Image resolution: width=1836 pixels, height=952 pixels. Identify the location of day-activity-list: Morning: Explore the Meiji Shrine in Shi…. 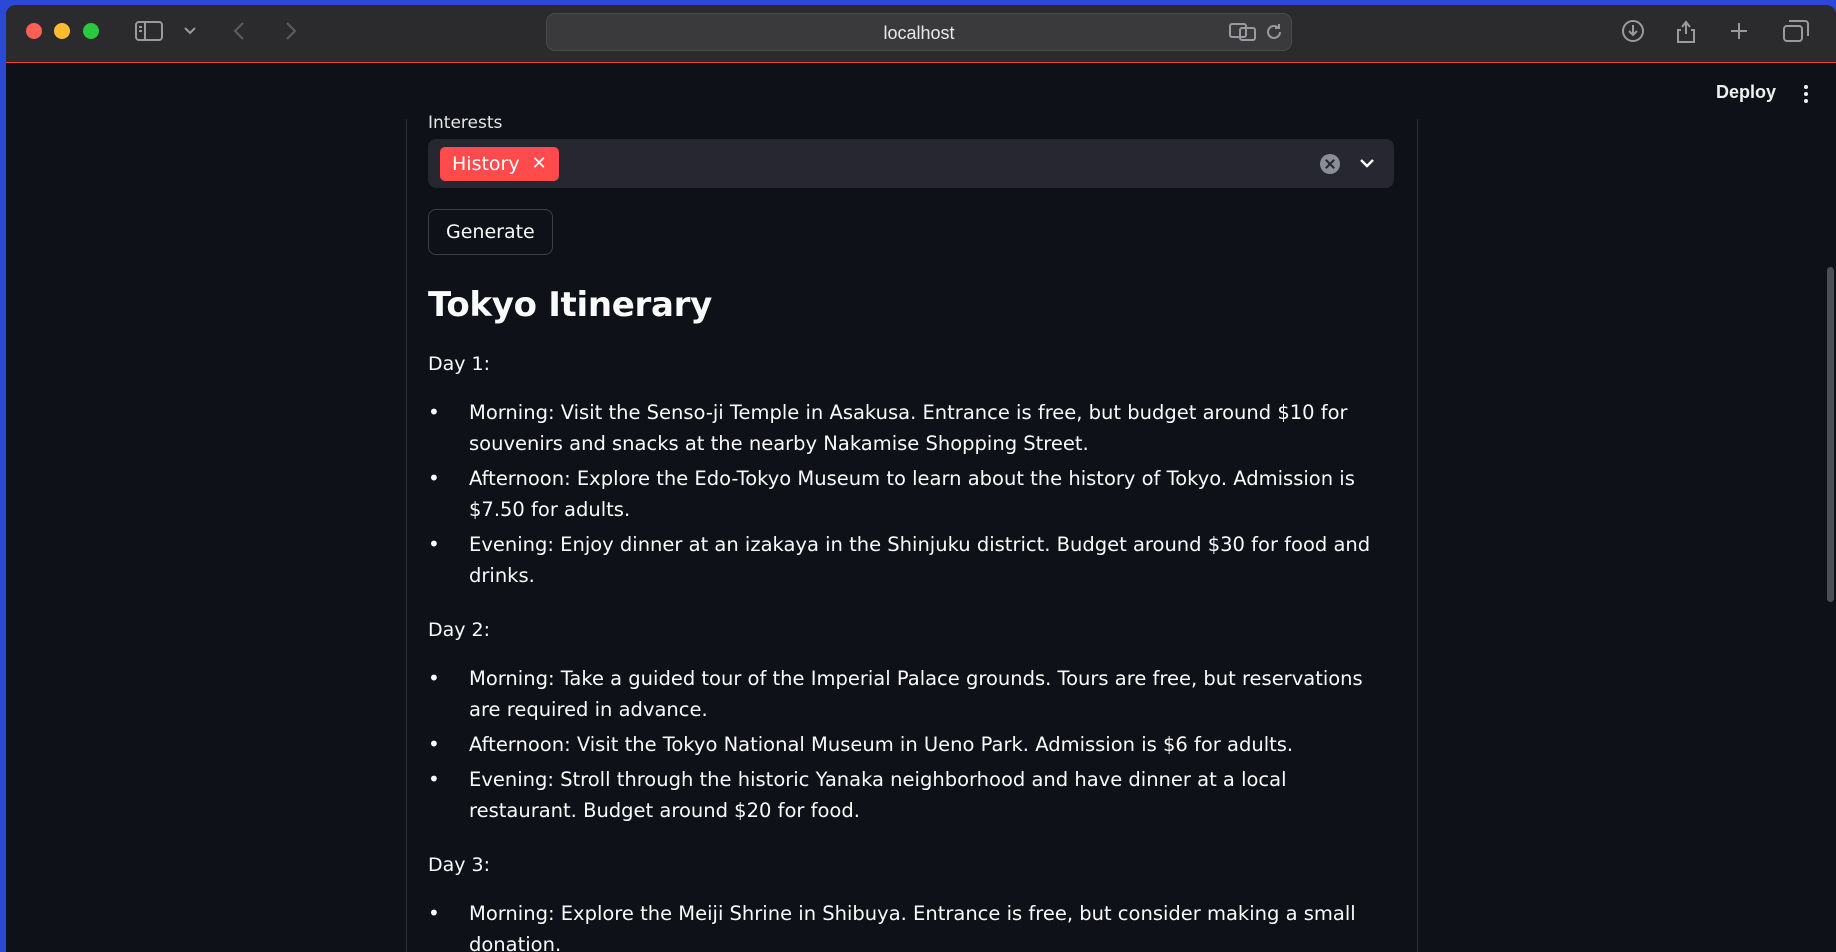
(911, 925).